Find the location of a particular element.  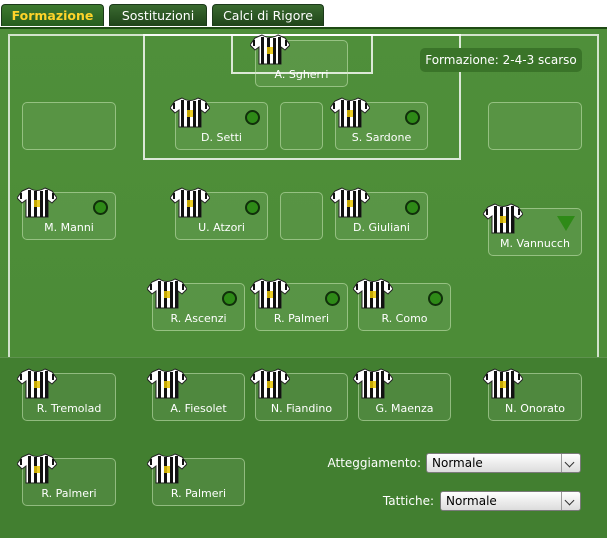

attitude-label: Atteggiamento: is located at coordinates (374, 463).